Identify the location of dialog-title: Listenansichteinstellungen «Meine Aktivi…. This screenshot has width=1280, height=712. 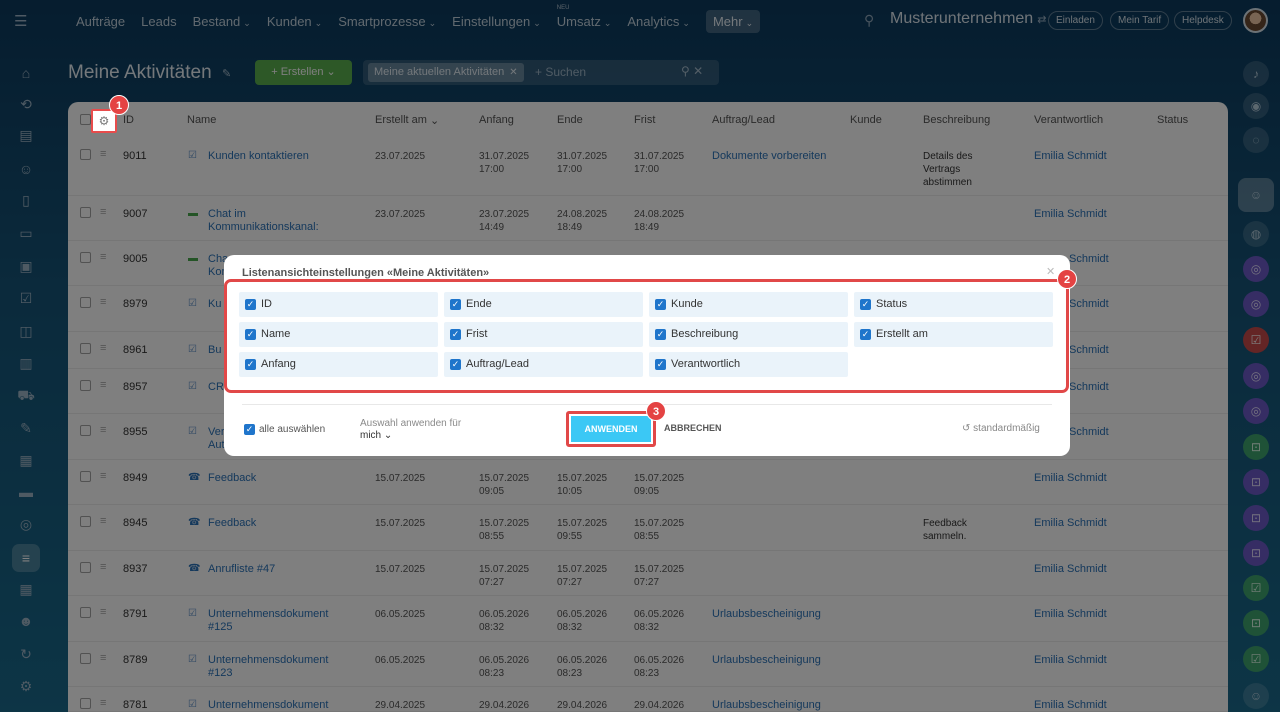
(366, 273).